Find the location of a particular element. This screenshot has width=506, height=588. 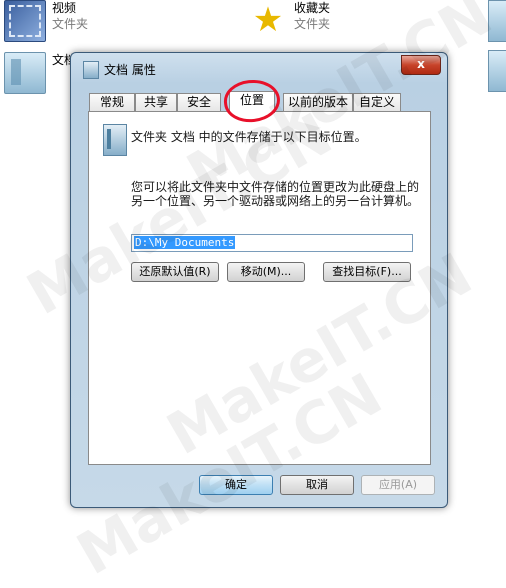

item-name: 收藏夹 is located at coordinates (312, 8).